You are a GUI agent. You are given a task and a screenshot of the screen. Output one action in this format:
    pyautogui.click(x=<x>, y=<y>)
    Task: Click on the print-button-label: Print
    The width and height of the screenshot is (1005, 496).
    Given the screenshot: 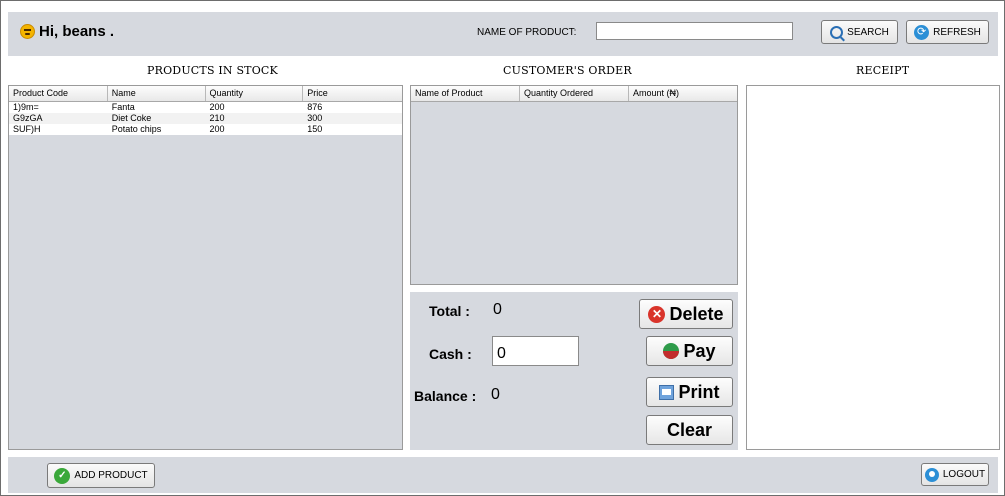 What is the action you would take?
    pyautogui.click(x=699, y=391)
    